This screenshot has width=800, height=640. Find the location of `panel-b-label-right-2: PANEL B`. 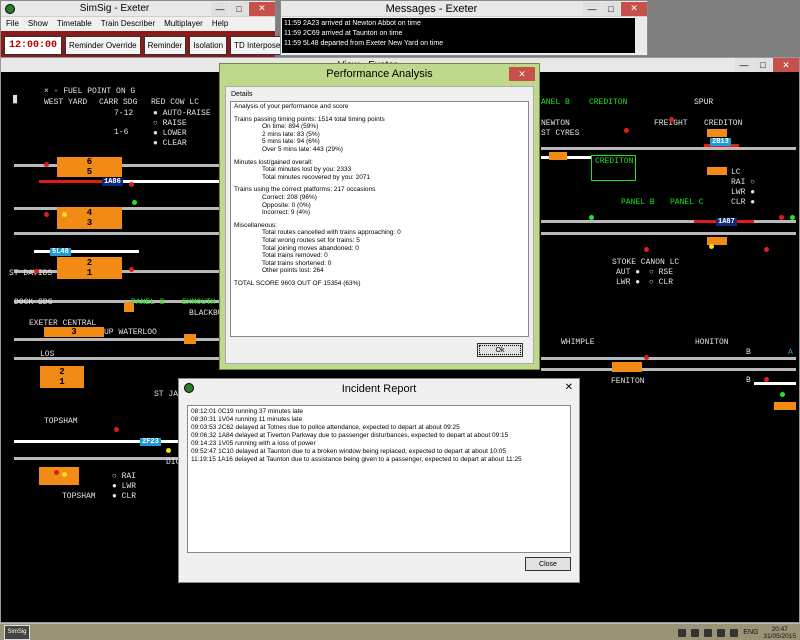

panel-b-label-right-2: PANEL B is located at coordinates (638, 202).